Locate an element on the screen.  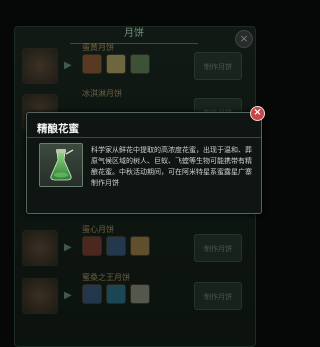
honey-bottle-icon is located at coordinates (62, 165).